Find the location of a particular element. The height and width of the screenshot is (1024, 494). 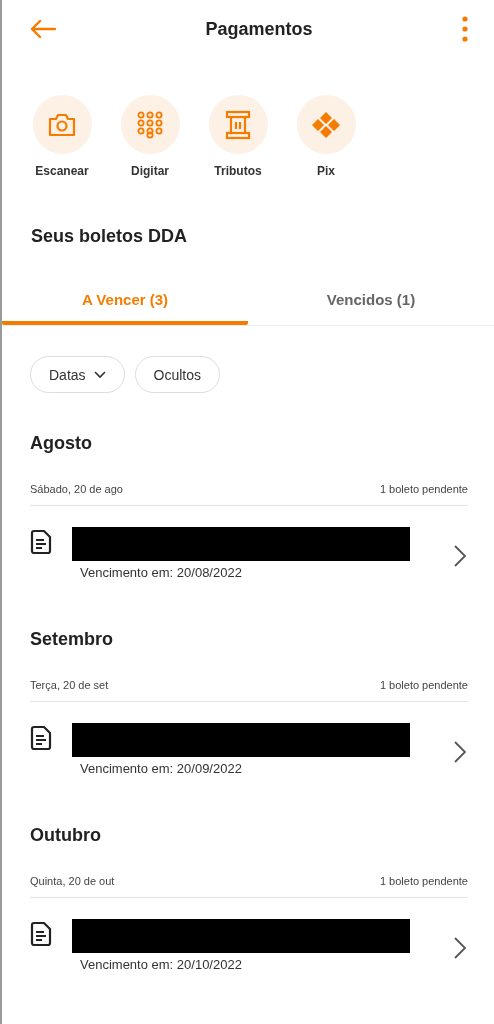

boleto-item: Vencimento em: 20/08/2022 is located at coordinates (249, 547).